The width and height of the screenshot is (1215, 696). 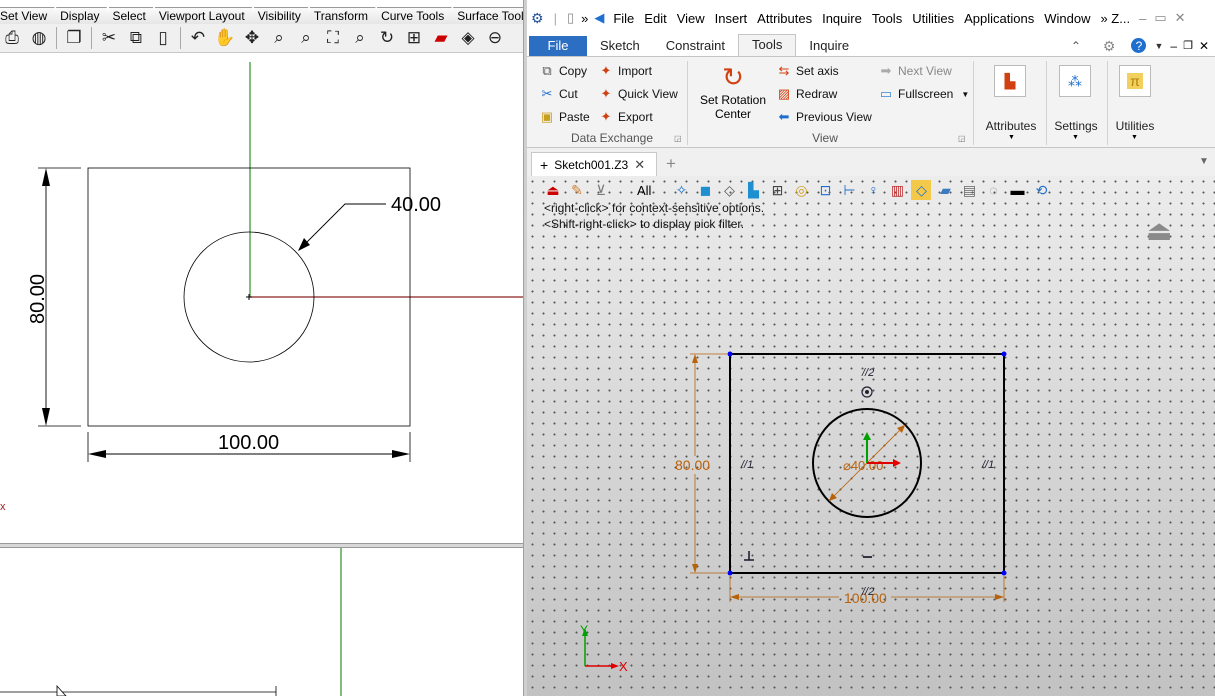 I want to click on tab-sketch: Sketch, so click(x=620, y=46).